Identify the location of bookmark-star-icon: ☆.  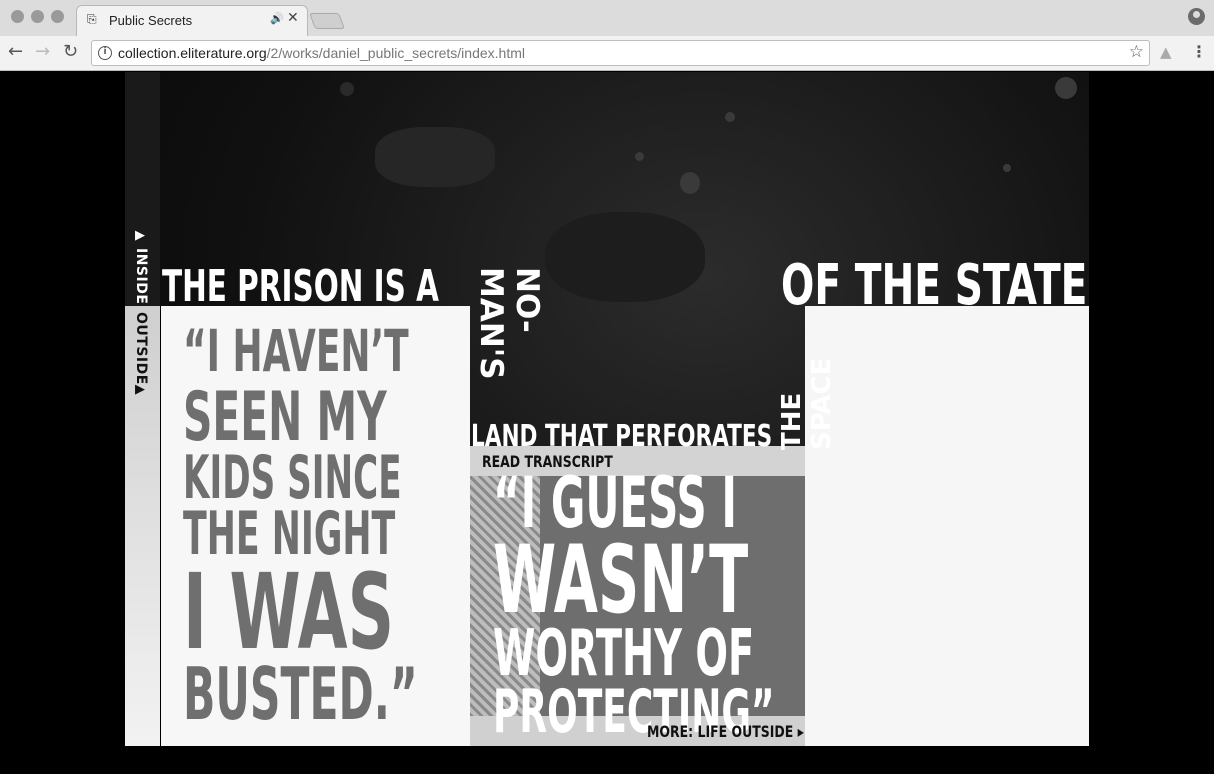
(1136, 52).